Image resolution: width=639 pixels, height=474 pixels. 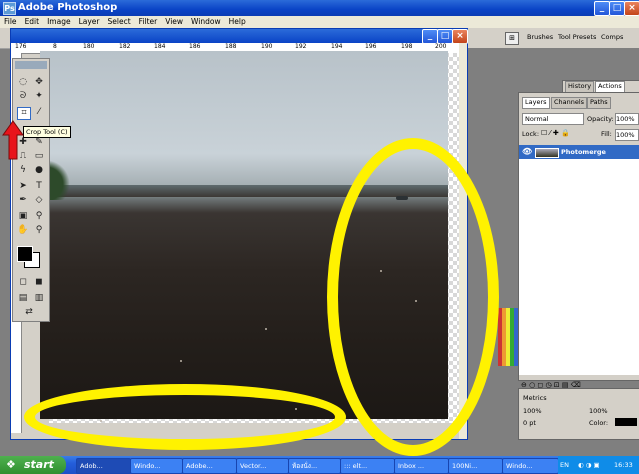 What do you see at coordinates (23, 216) in the screenshot?
I see `notes-tool-icon: ▣` at bounding box center [23, 216].